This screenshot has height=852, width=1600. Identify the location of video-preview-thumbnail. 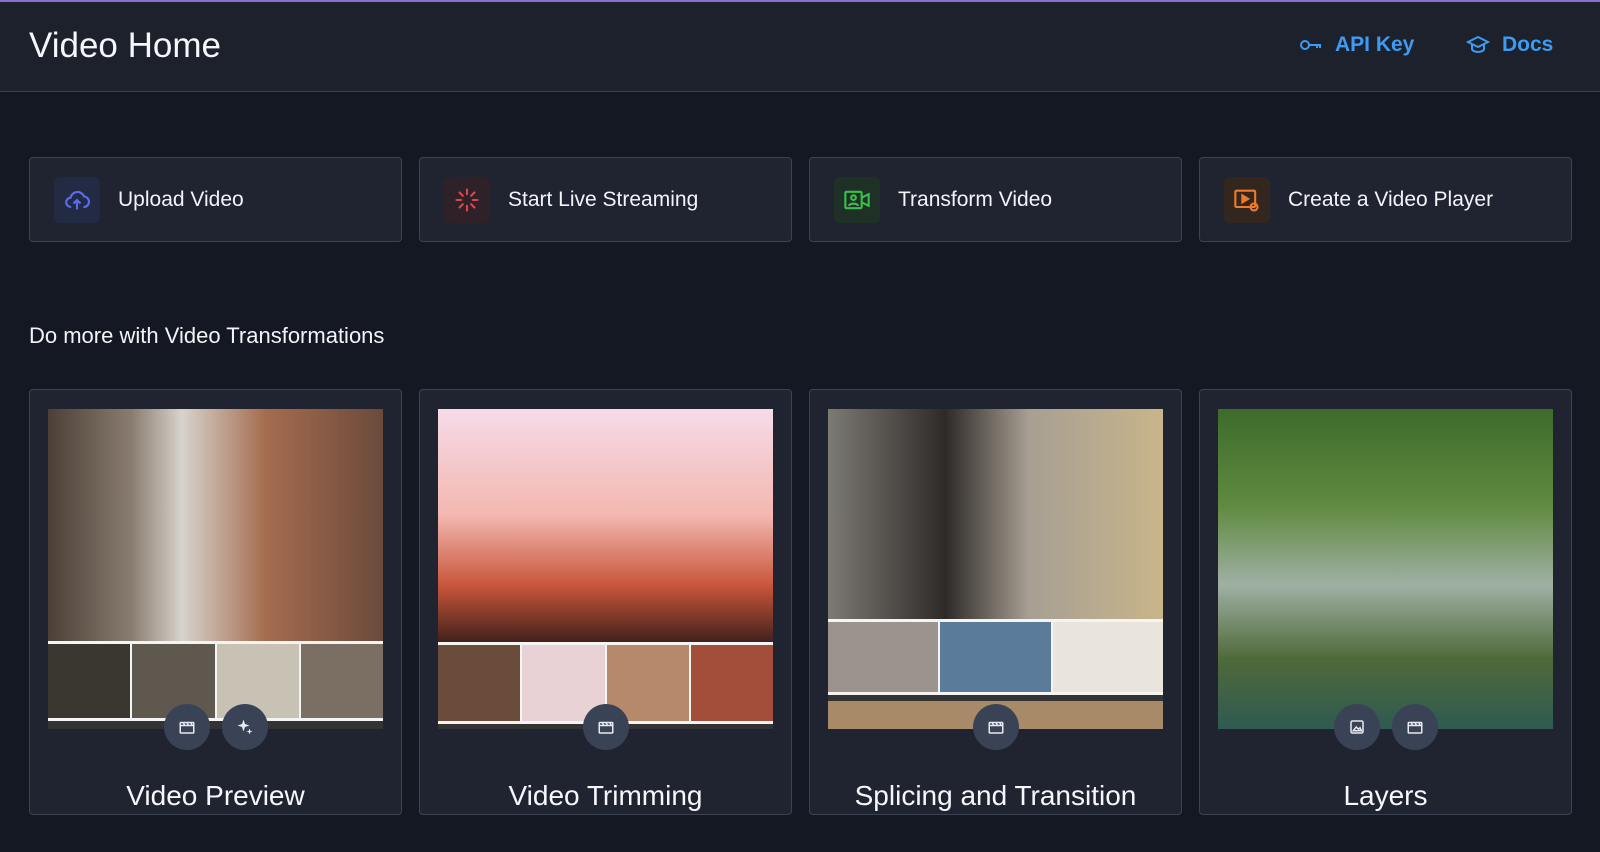
(215, 569).